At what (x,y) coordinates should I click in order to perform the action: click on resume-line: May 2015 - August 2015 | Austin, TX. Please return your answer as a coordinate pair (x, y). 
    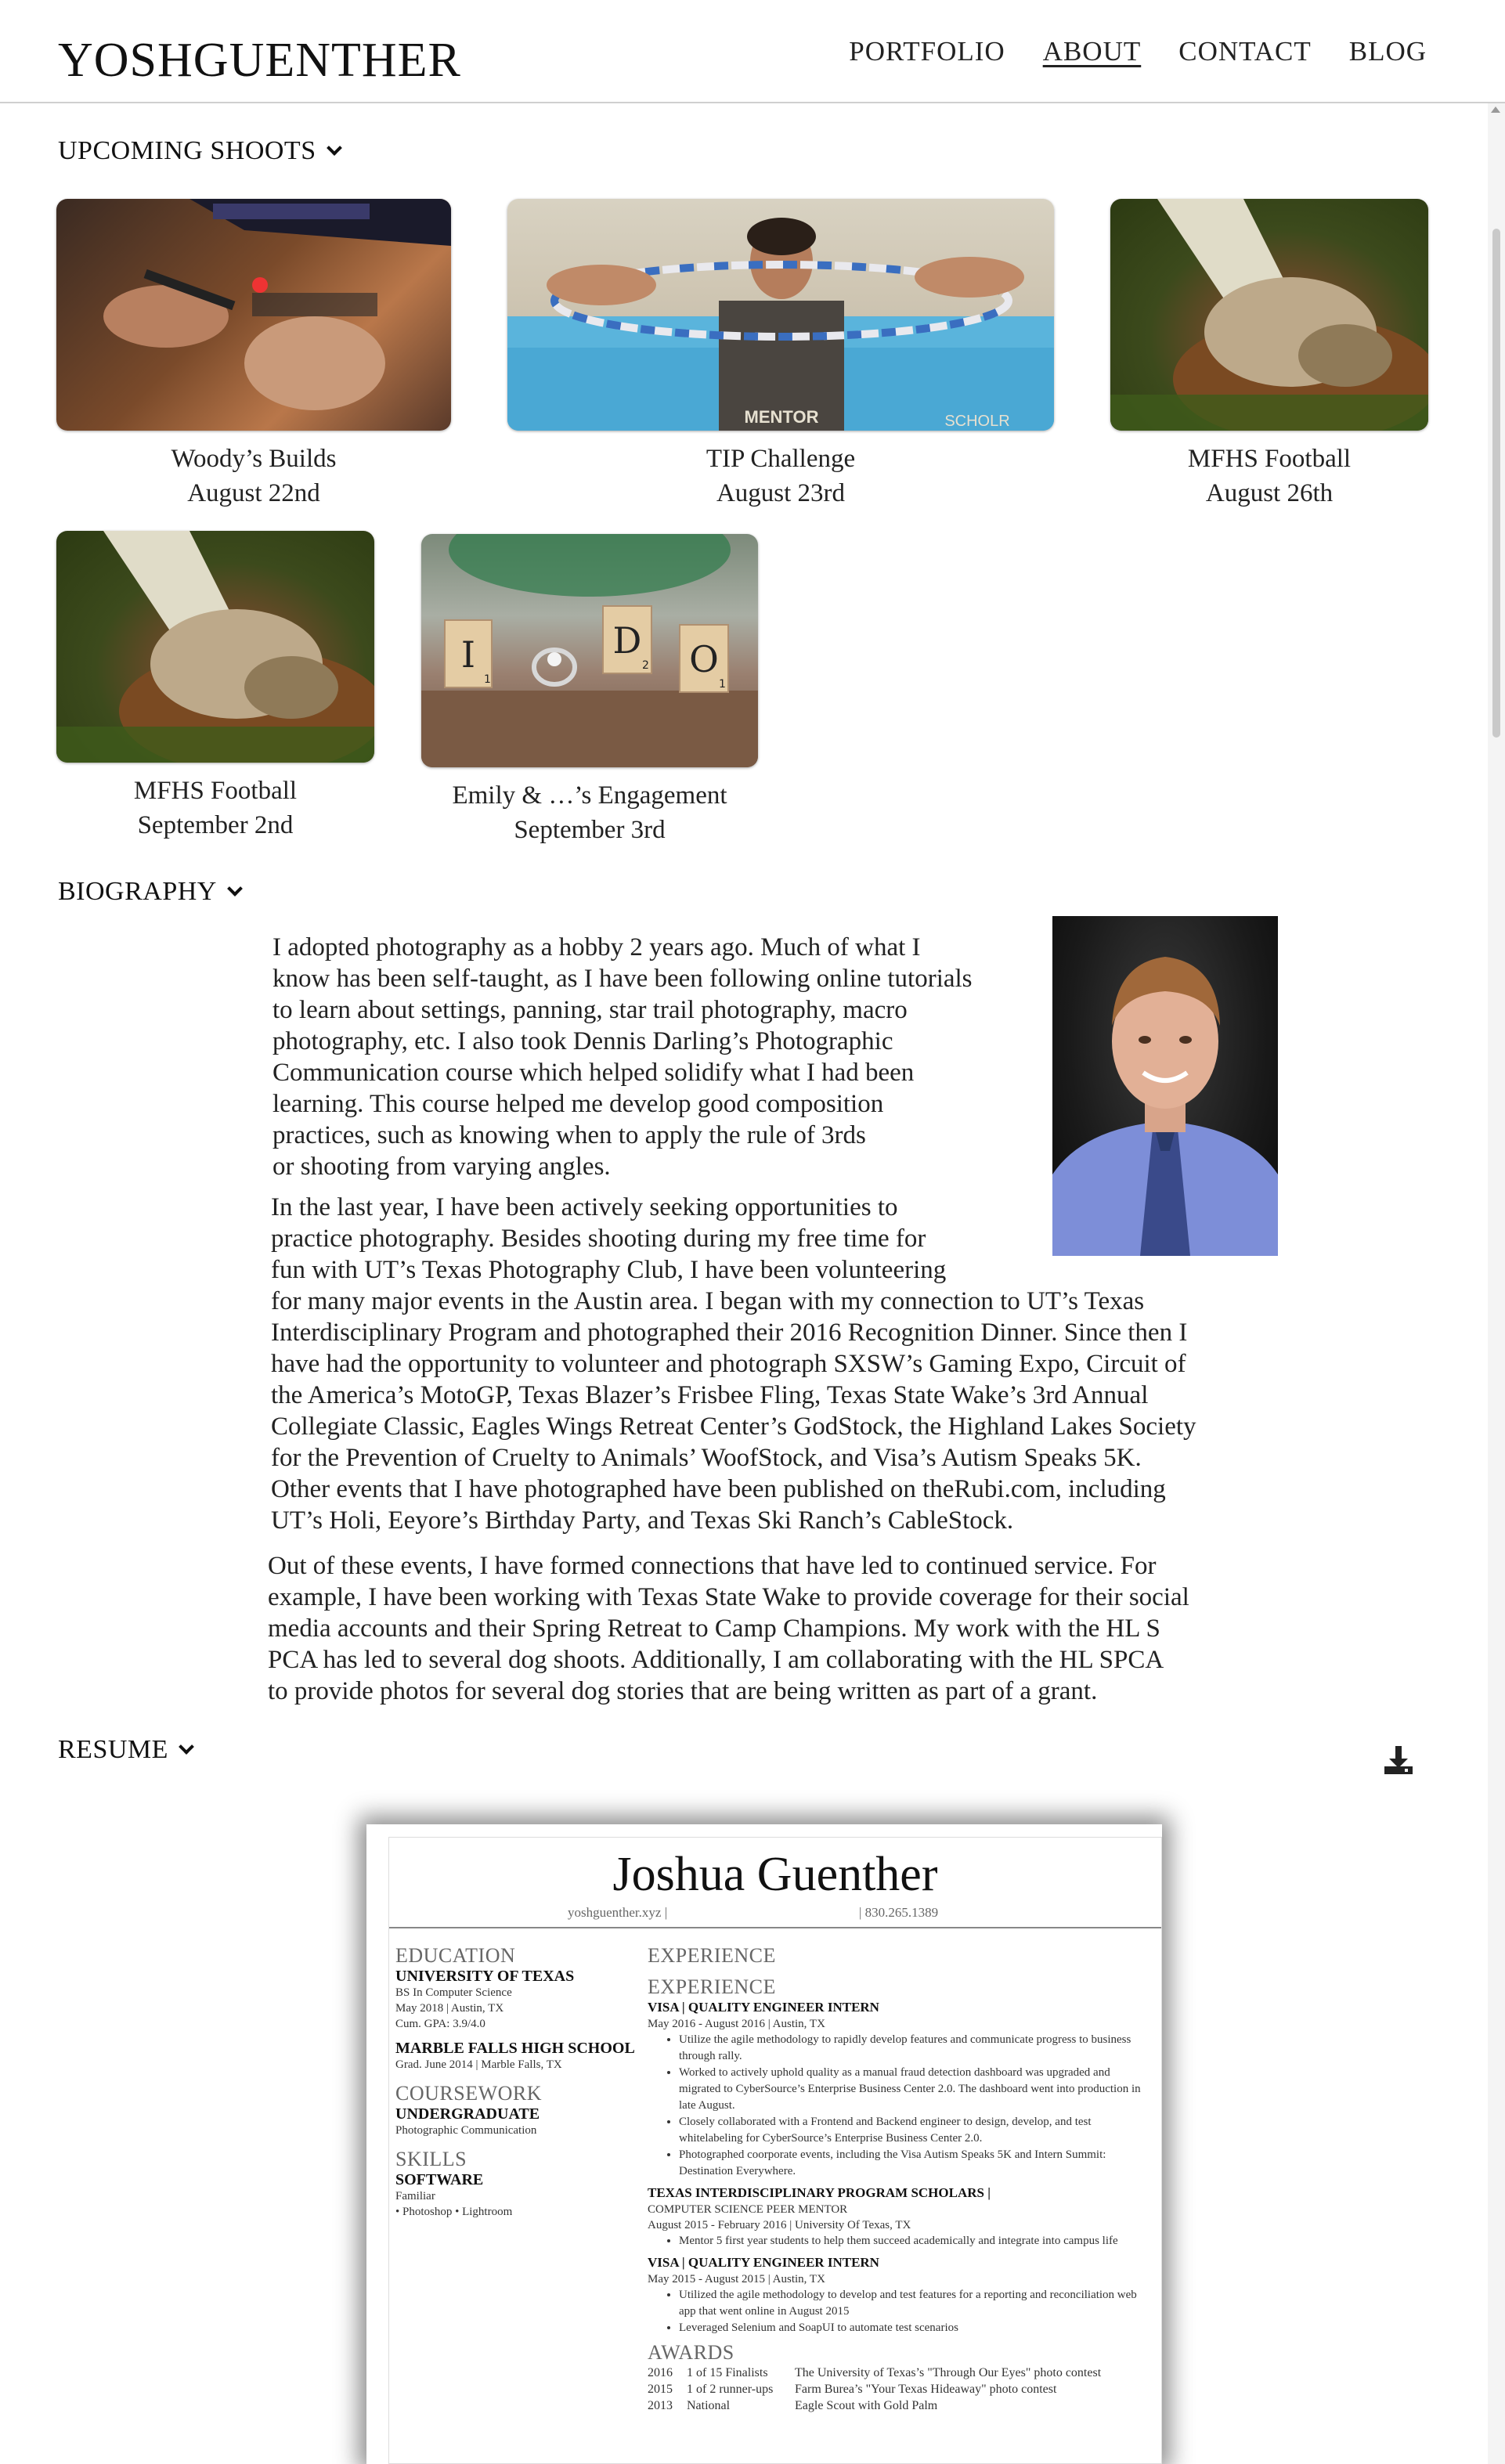
    Looking at the image, I should click on (736, 2279).